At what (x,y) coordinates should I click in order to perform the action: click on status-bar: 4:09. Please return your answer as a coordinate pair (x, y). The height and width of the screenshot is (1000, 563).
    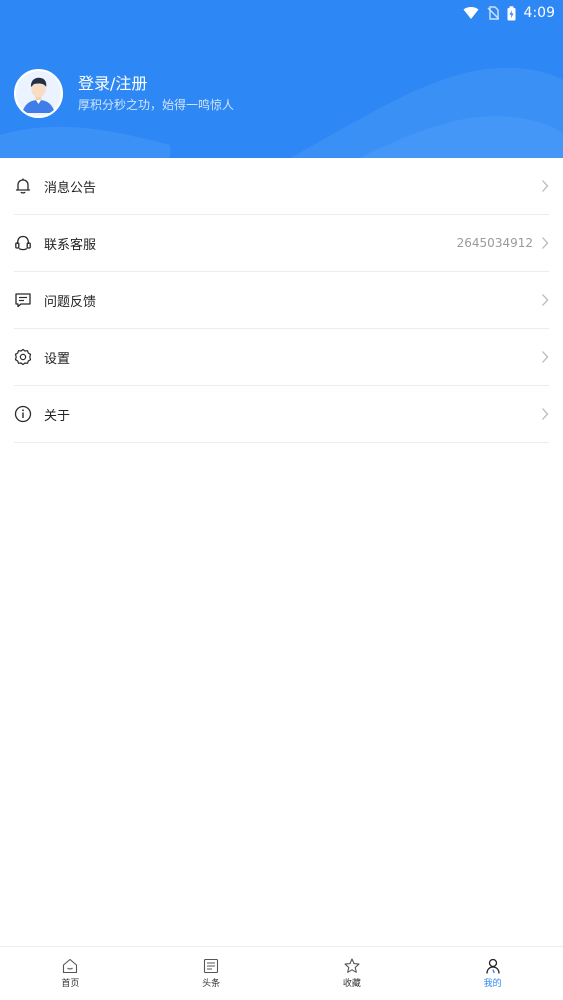
    Looking at the image, I should click on (281, 13).